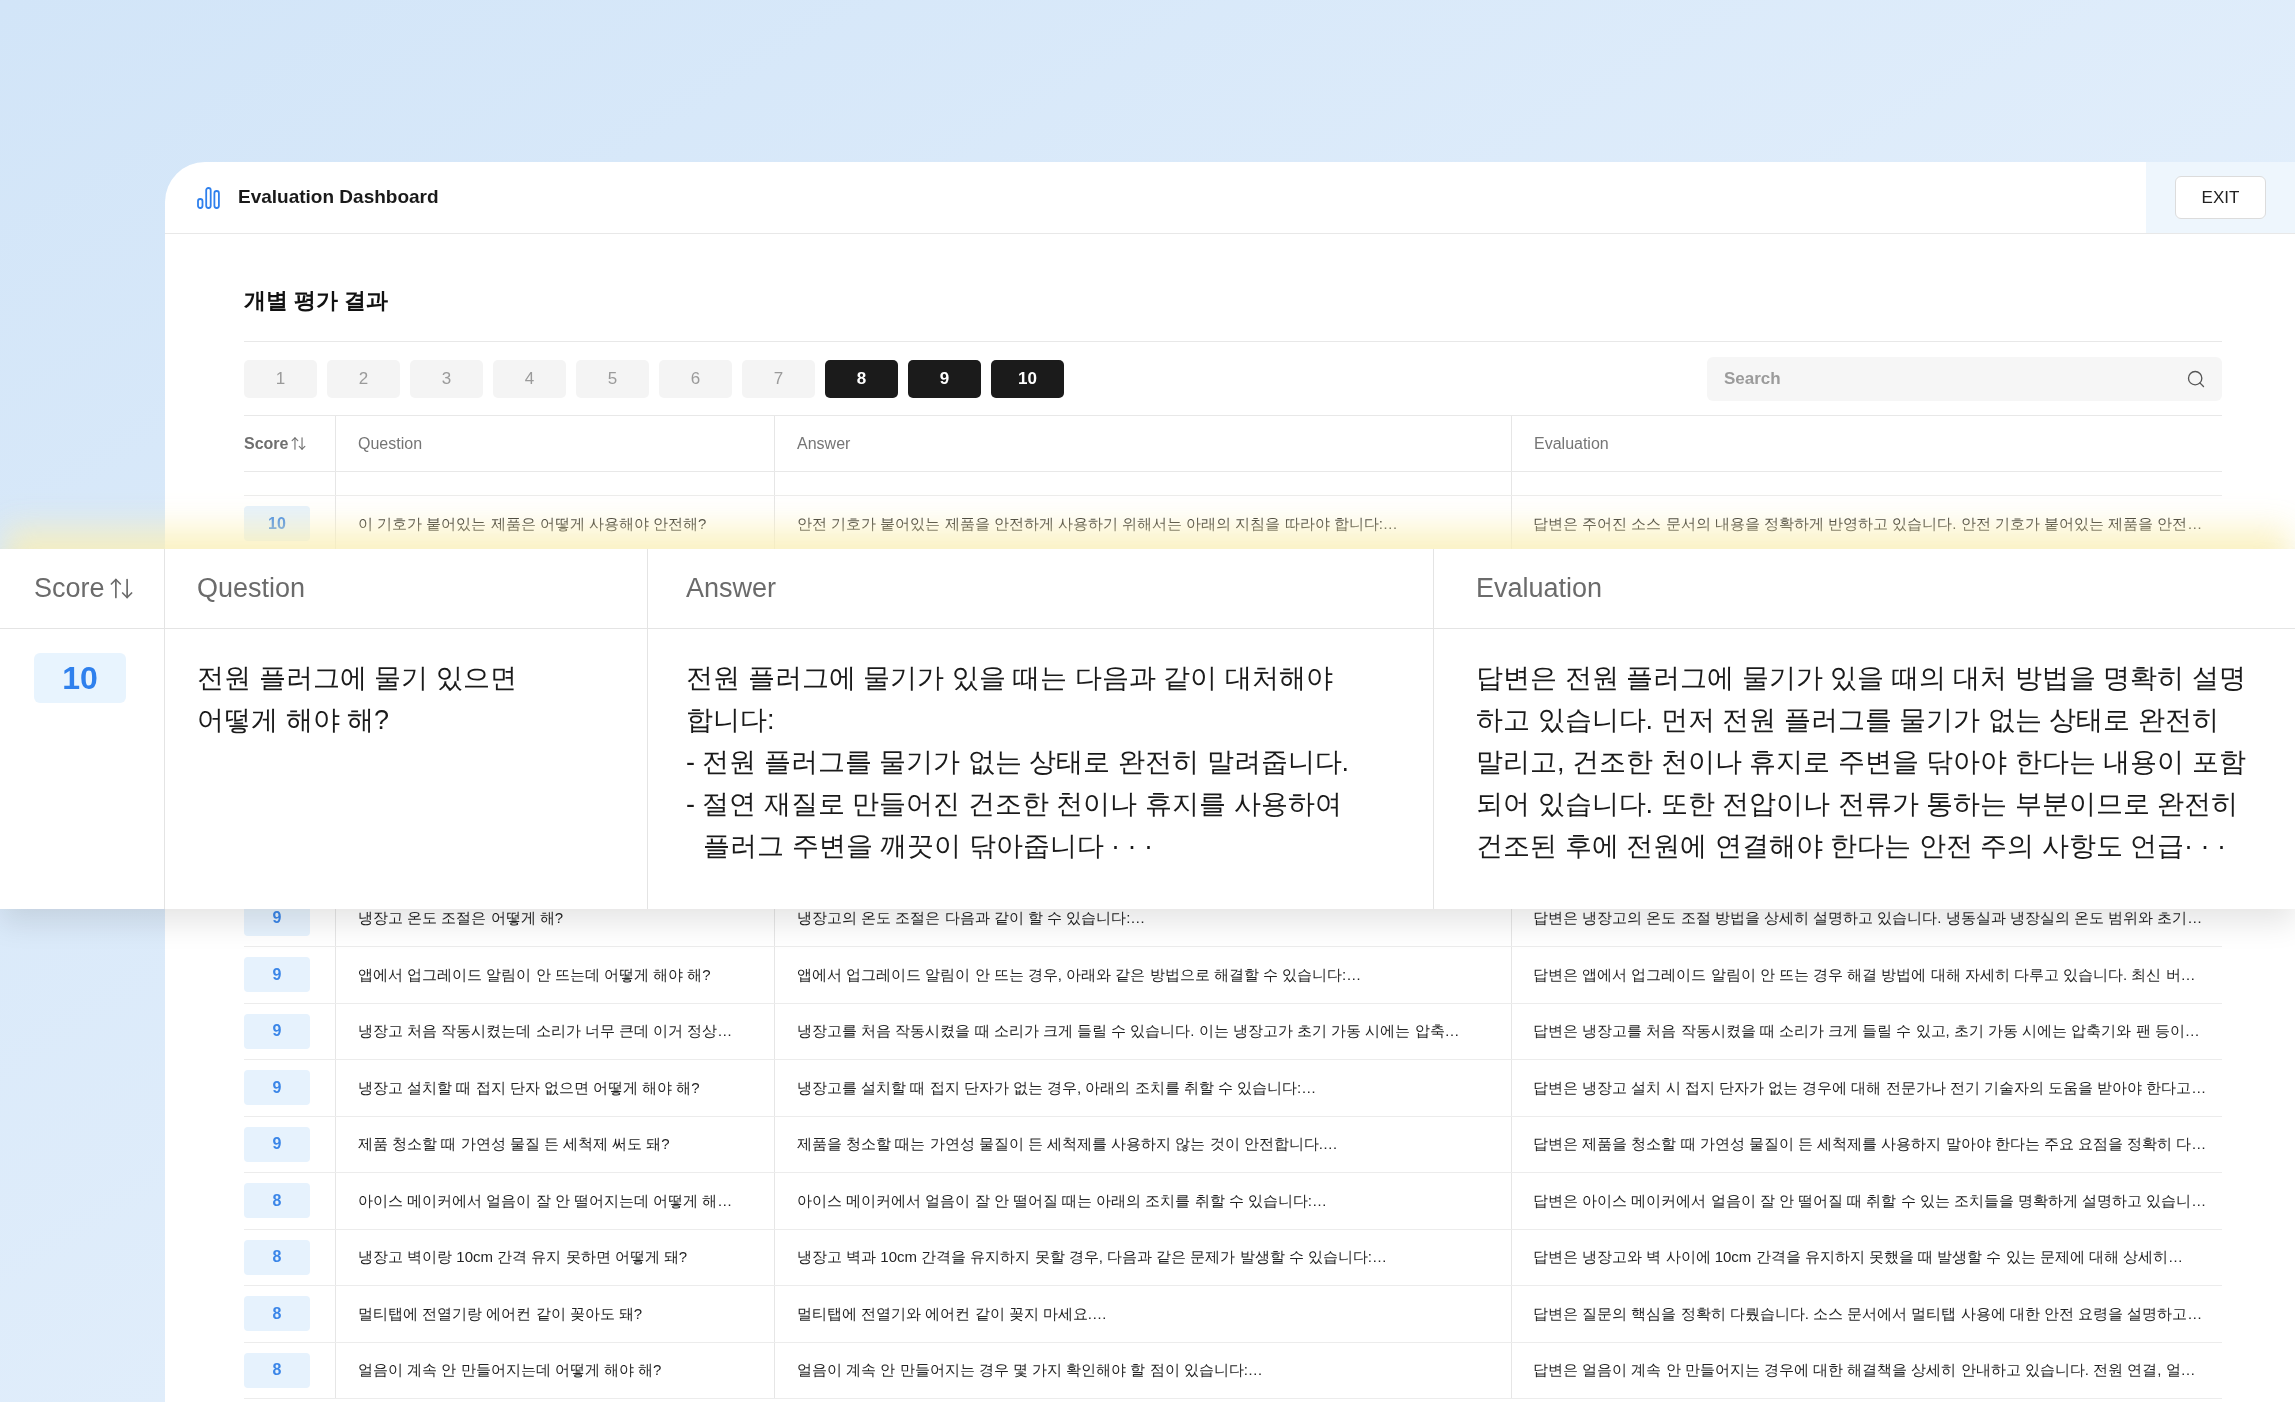  What do you see at coordinates (338, 197) in the screenshot?
I see `app-title: Evaluation Dashboard` at bounding box center [338, 197].